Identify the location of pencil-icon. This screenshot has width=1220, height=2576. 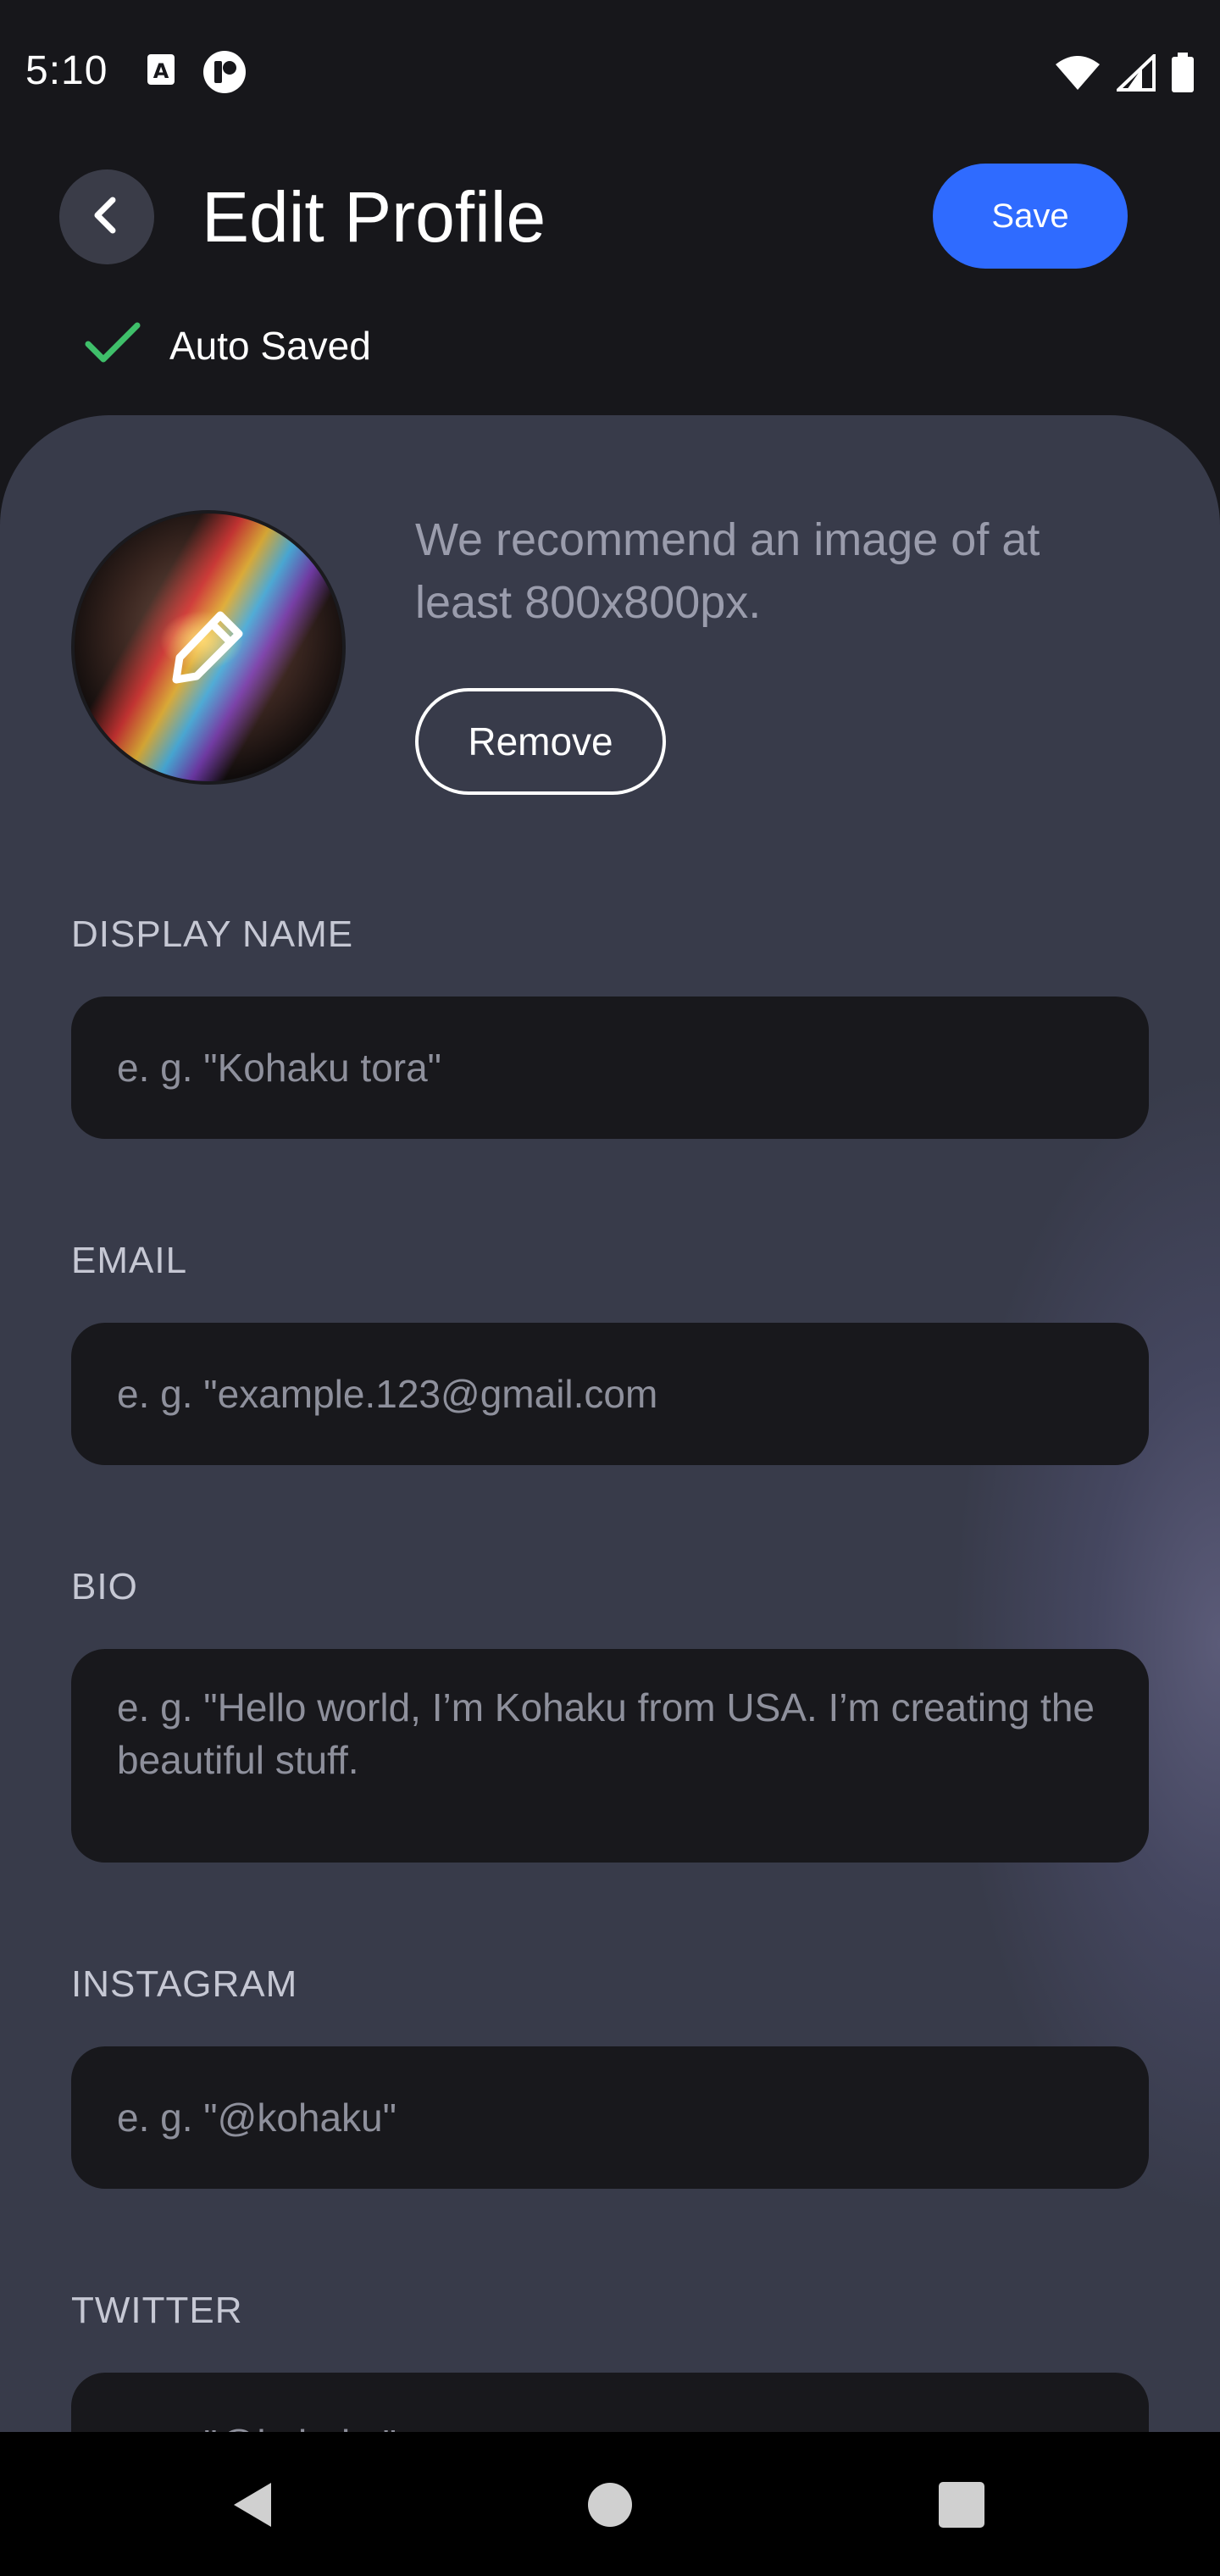
(208, 648).